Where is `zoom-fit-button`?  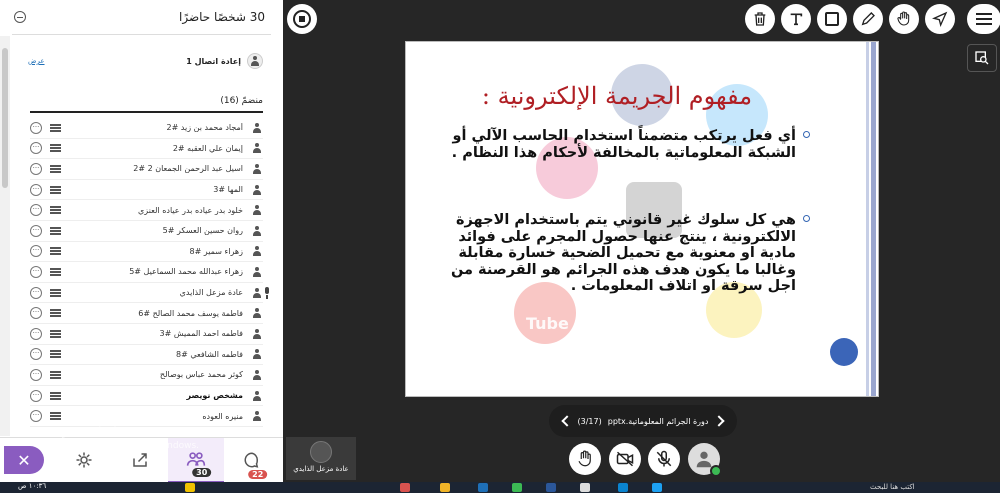
zoom-fit-button is located at coordinates (982, 58).